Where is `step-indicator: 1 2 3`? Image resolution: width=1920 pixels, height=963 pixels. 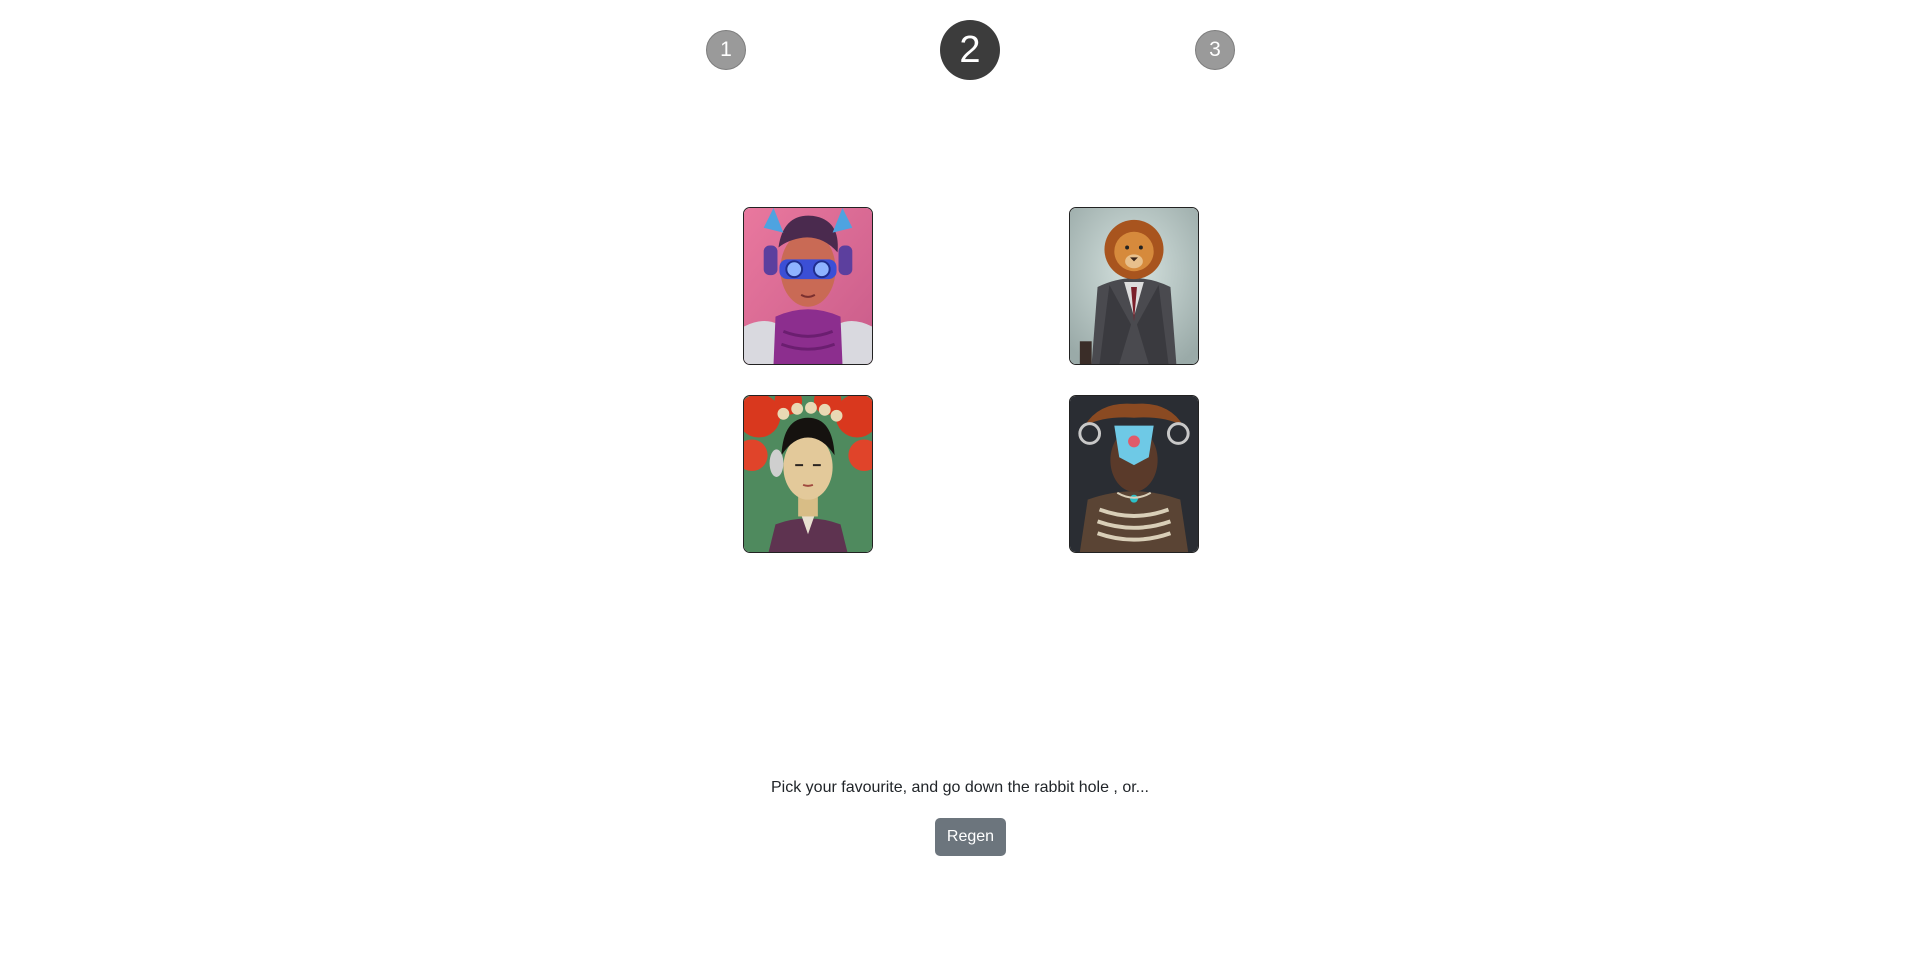 step-indicator: 1 2 3 is located at coordinates (960, 50).